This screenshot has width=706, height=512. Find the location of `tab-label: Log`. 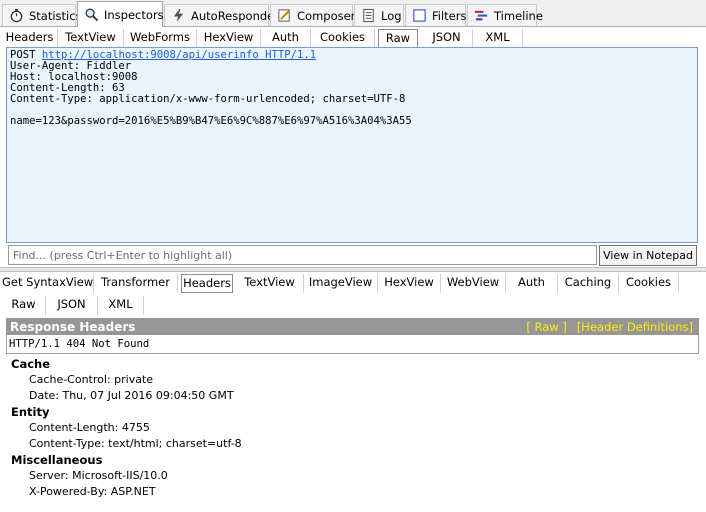

tab-label: Log is located at coordinates (391, 15).